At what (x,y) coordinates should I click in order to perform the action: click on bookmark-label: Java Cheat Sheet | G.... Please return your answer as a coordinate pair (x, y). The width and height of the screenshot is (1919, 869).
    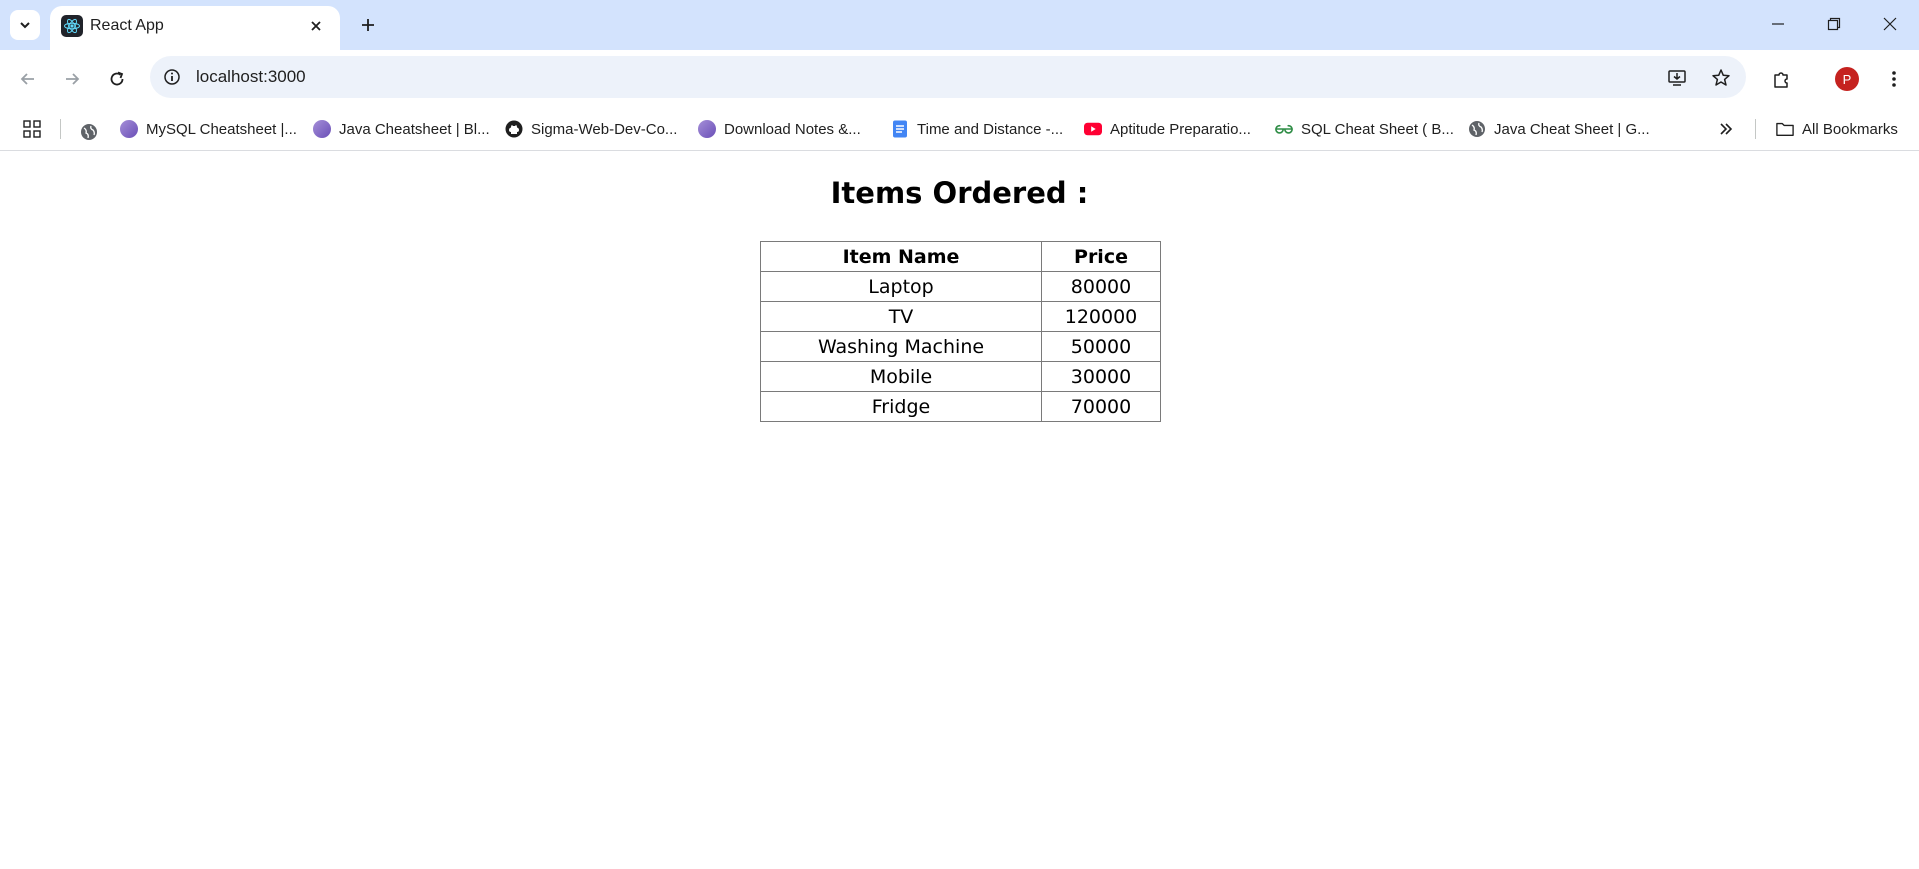
    Looking at the image, I should click on (1572, 129).